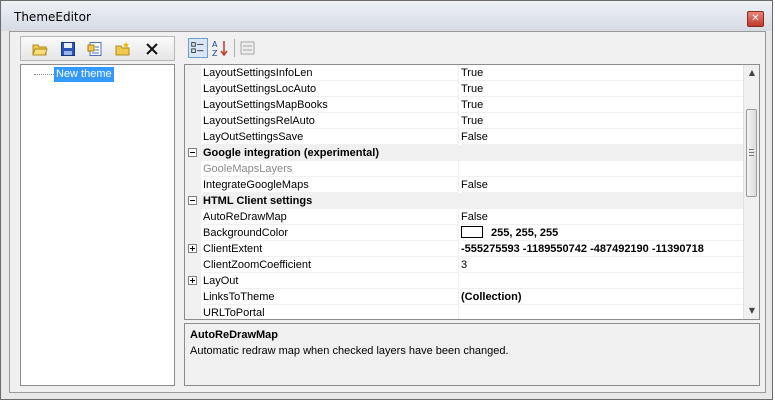 The height and width of the screenshot is (402, 775). What do you see at coordinates (603, 233) in the screenshot?
I see `property-value: 255, 255, 255` at bounding box center [603, 233].